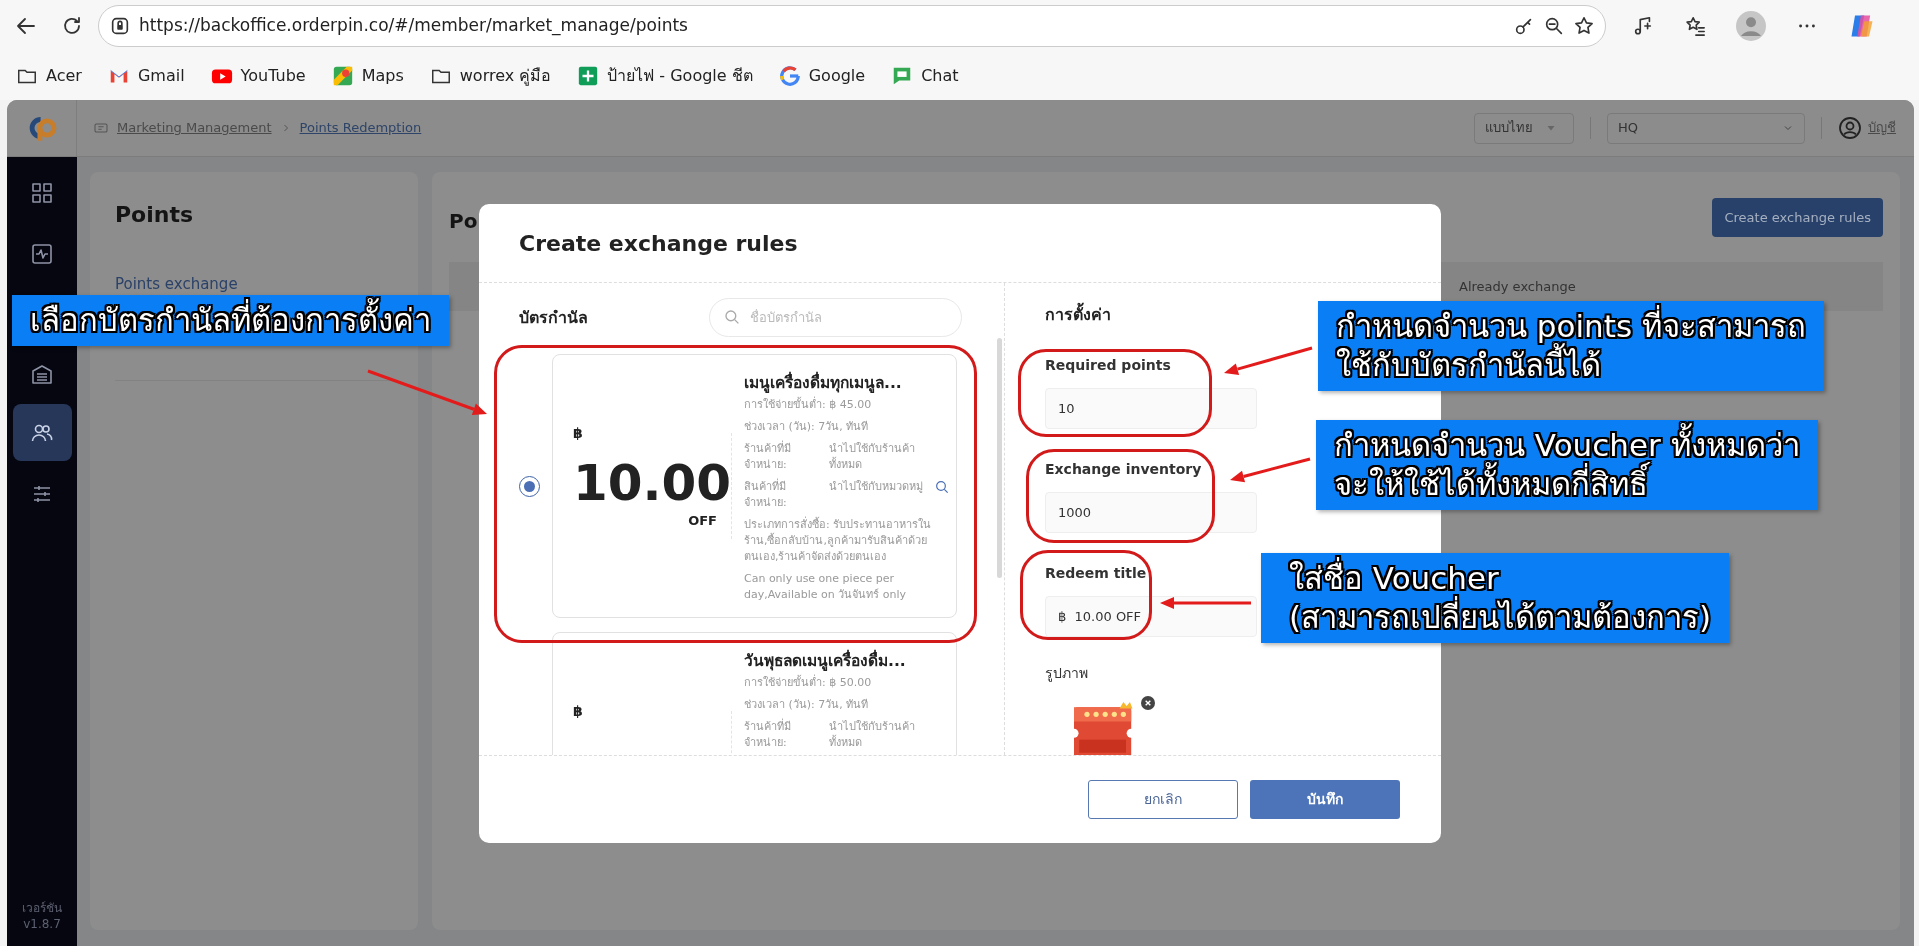 This screenshot has width=1919, height=946. I want to click on search-field: ชื่อบัตรกำนัล, so click(835, 317).